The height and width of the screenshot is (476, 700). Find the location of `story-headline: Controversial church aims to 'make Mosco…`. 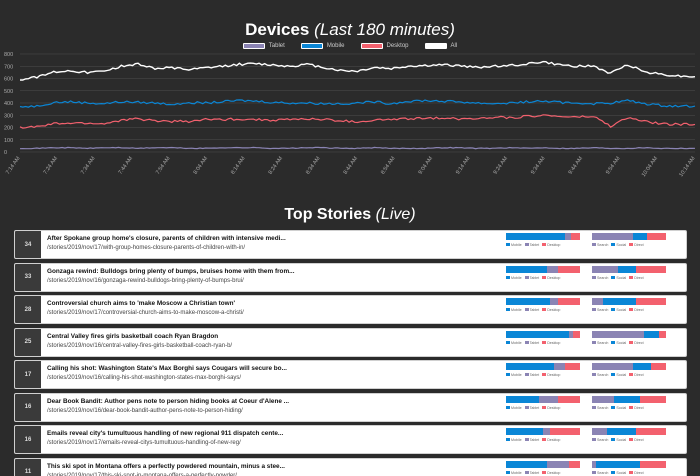

story-headline: Controversial church aims to 'make Mosco… is located at coordinates (273, 303).